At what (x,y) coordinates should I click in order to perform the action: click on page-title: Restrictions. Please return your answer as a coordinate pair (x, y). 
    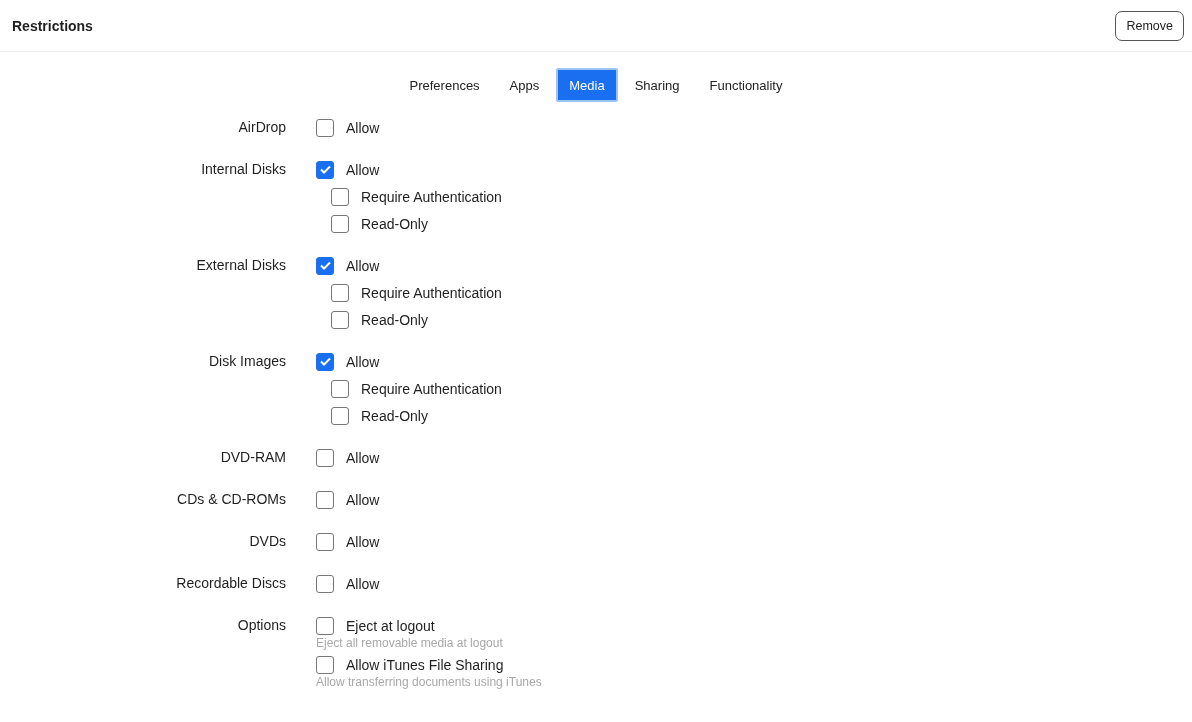
    Looking at the image, I should click on (52, 25).